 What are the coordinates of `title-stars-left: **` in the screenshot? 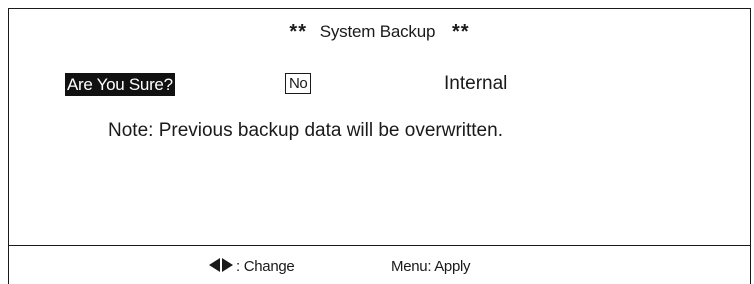 It's located at (298, 32).